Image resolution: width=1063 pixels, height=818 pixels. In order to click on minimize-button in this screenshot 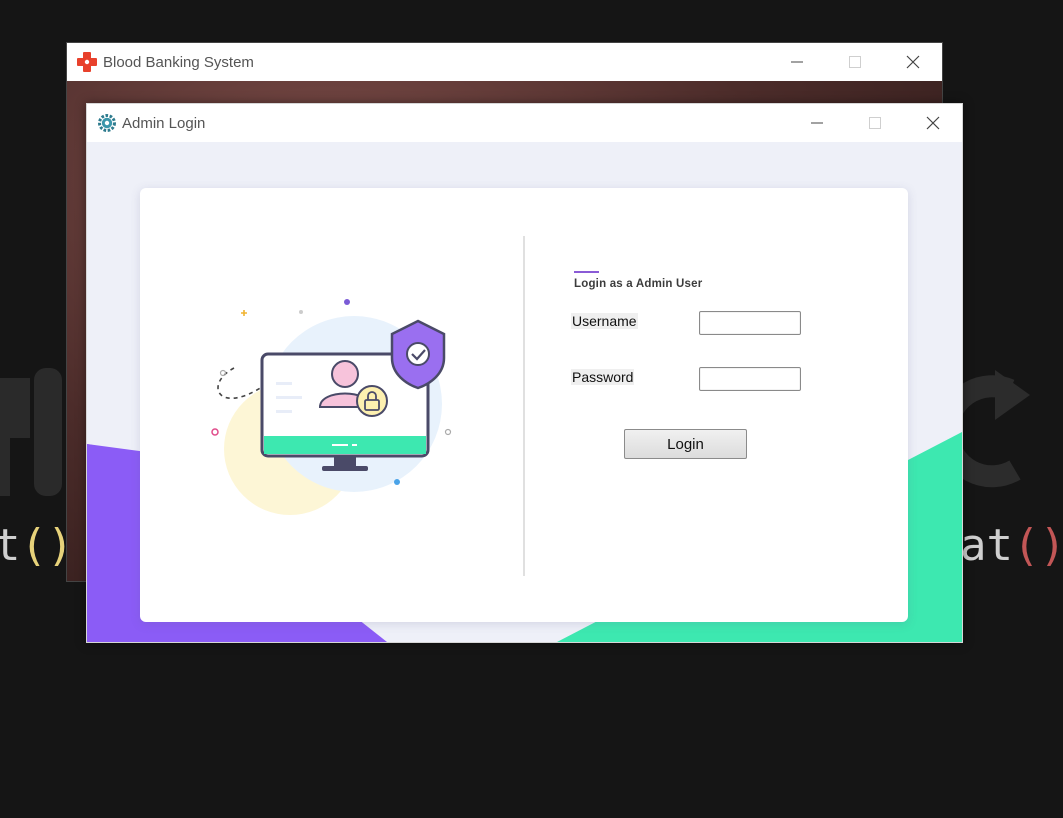, I will do `click(797, 62)`.